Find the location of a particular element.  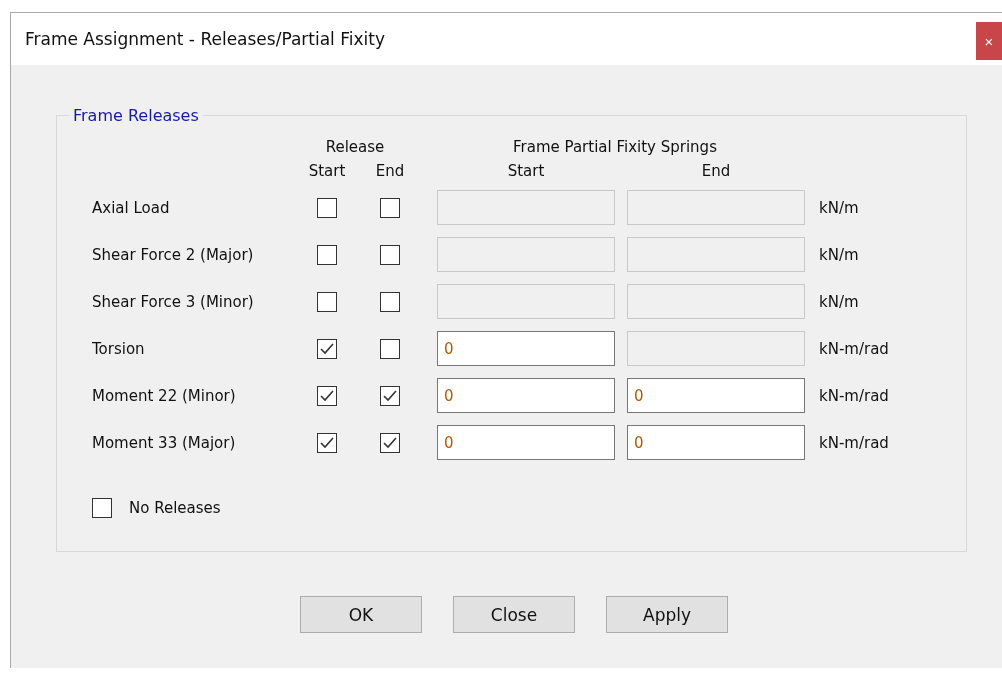

dialog-button: Apply is located at coordinates (667, 614).